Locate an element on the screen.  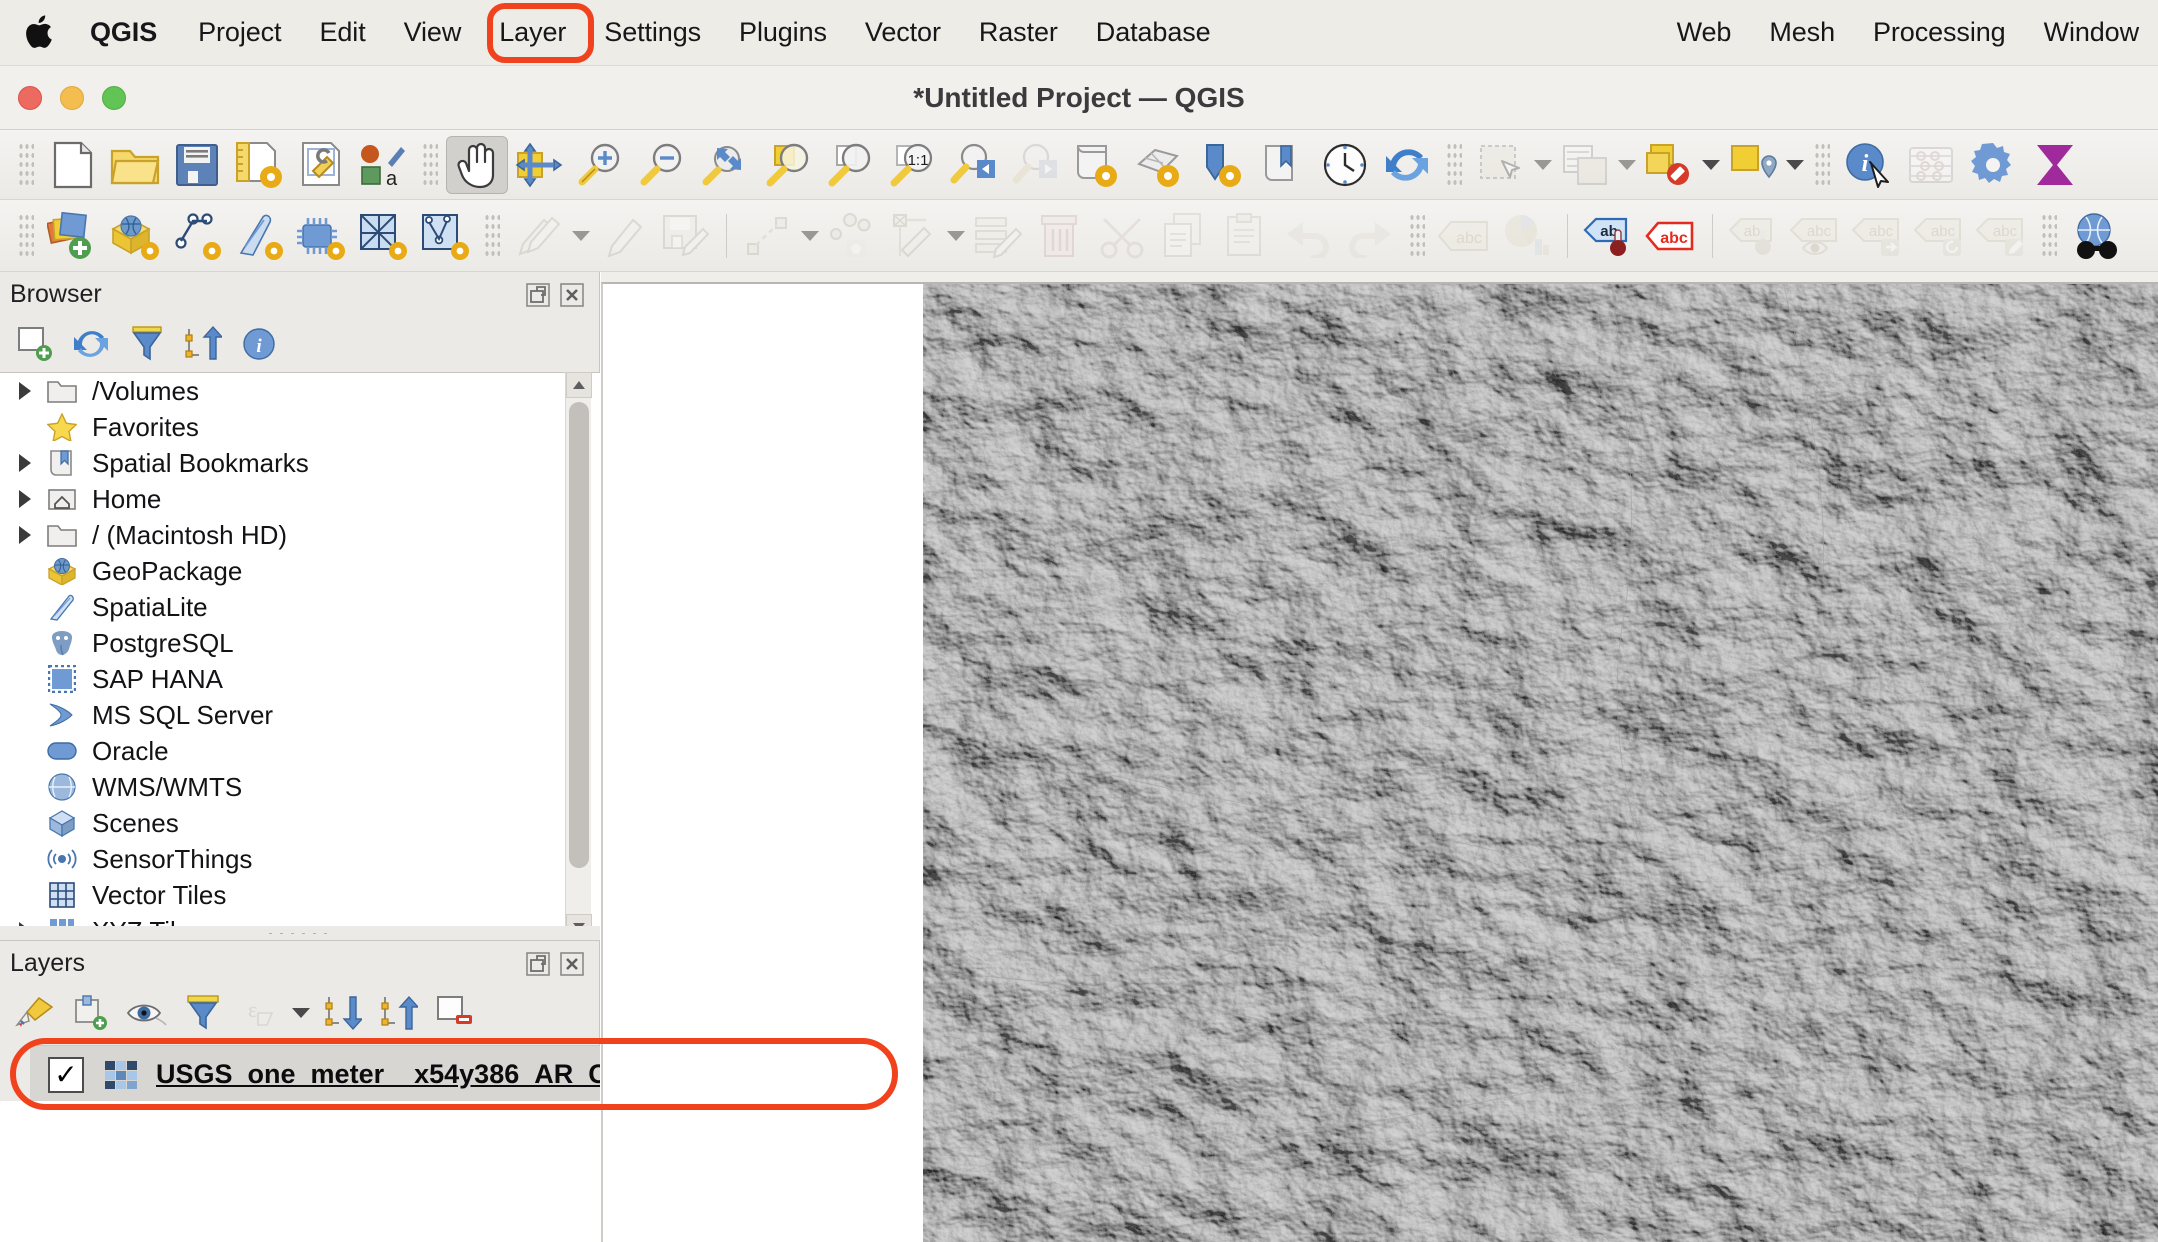
zoom-to-layer-icon is located at coordinates (849, 165).